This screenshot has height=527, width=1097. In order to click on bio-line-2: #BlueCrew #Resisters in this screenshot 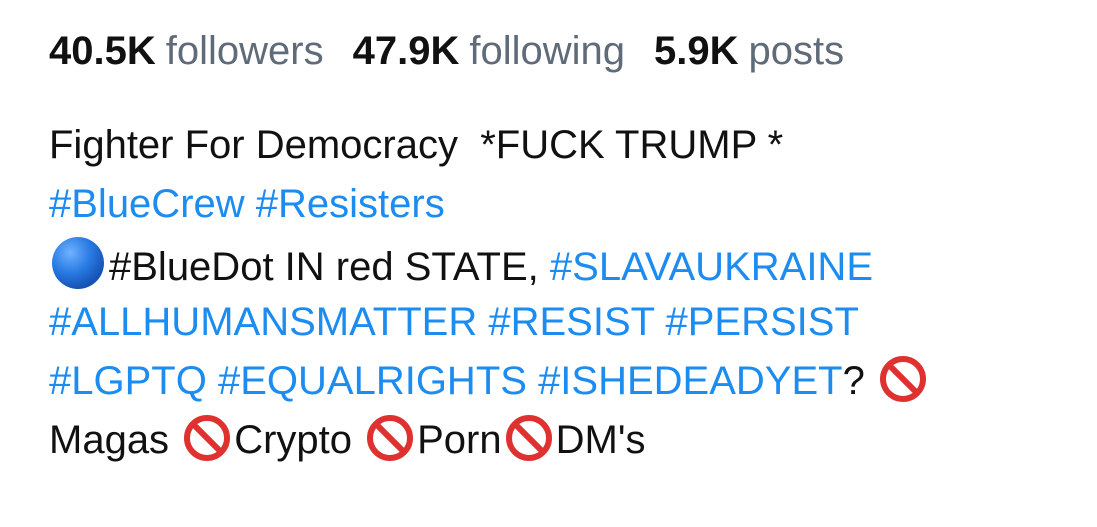, I will do `click(247, 204)`.